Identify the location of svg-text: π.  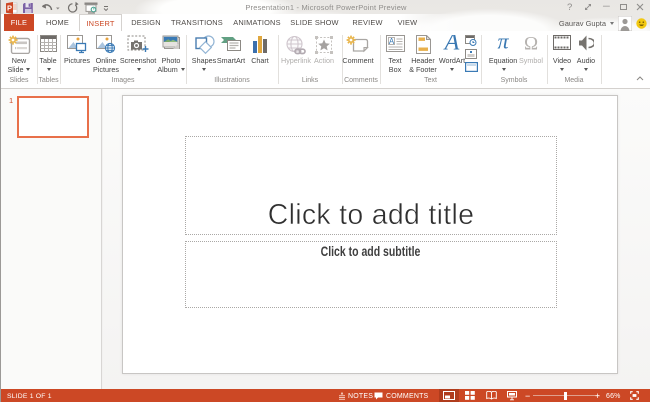
(503, 44).